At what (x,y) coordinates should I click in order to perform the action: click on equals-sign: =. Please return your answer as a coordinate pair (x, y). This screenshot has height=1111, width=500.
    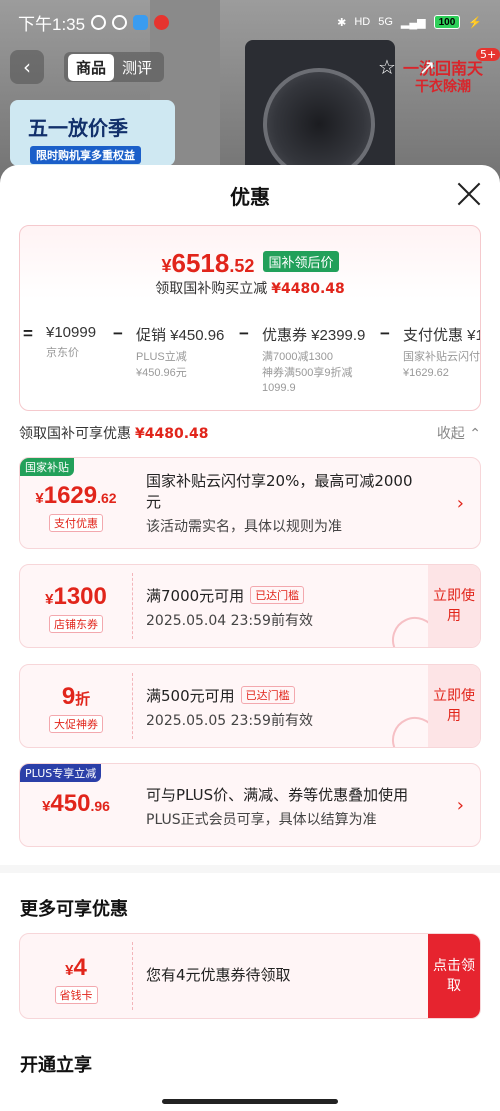
    Looking at the image, I should click on (28, 333).